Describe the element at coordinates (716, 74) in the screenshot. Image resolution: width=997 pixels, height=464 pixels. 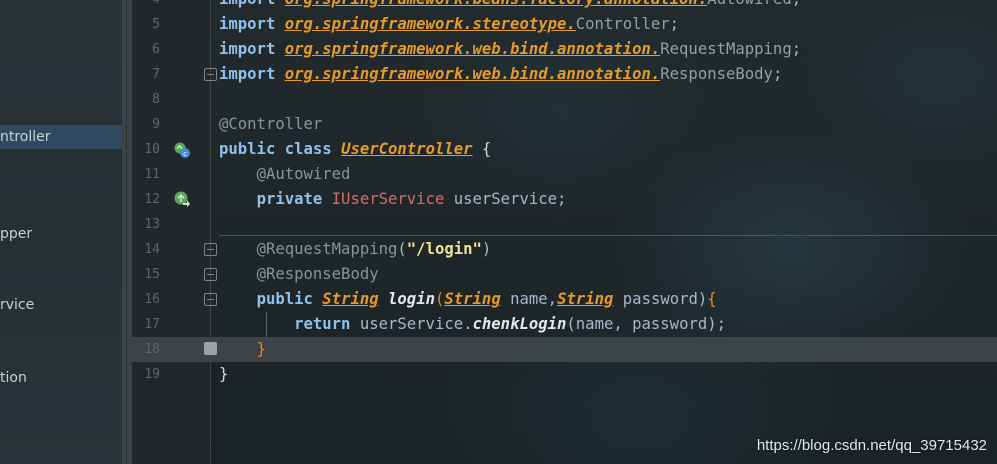
I see `import-class: ResponseBody` at that location.